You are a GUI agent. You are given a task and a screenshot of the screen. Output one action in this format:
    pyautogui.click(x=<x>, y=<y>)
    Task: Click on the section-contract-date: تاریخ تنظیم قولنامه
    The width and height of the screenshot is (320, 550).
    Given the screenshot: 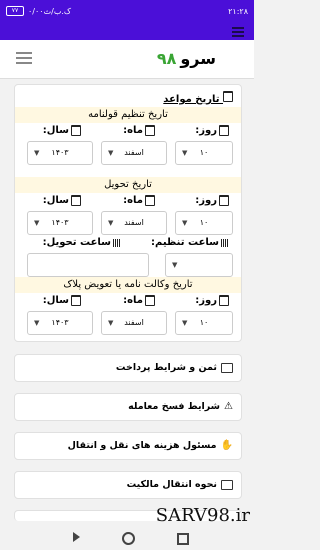 What is the action you would take?
    pyautogui.click(x=128, y=115)
    